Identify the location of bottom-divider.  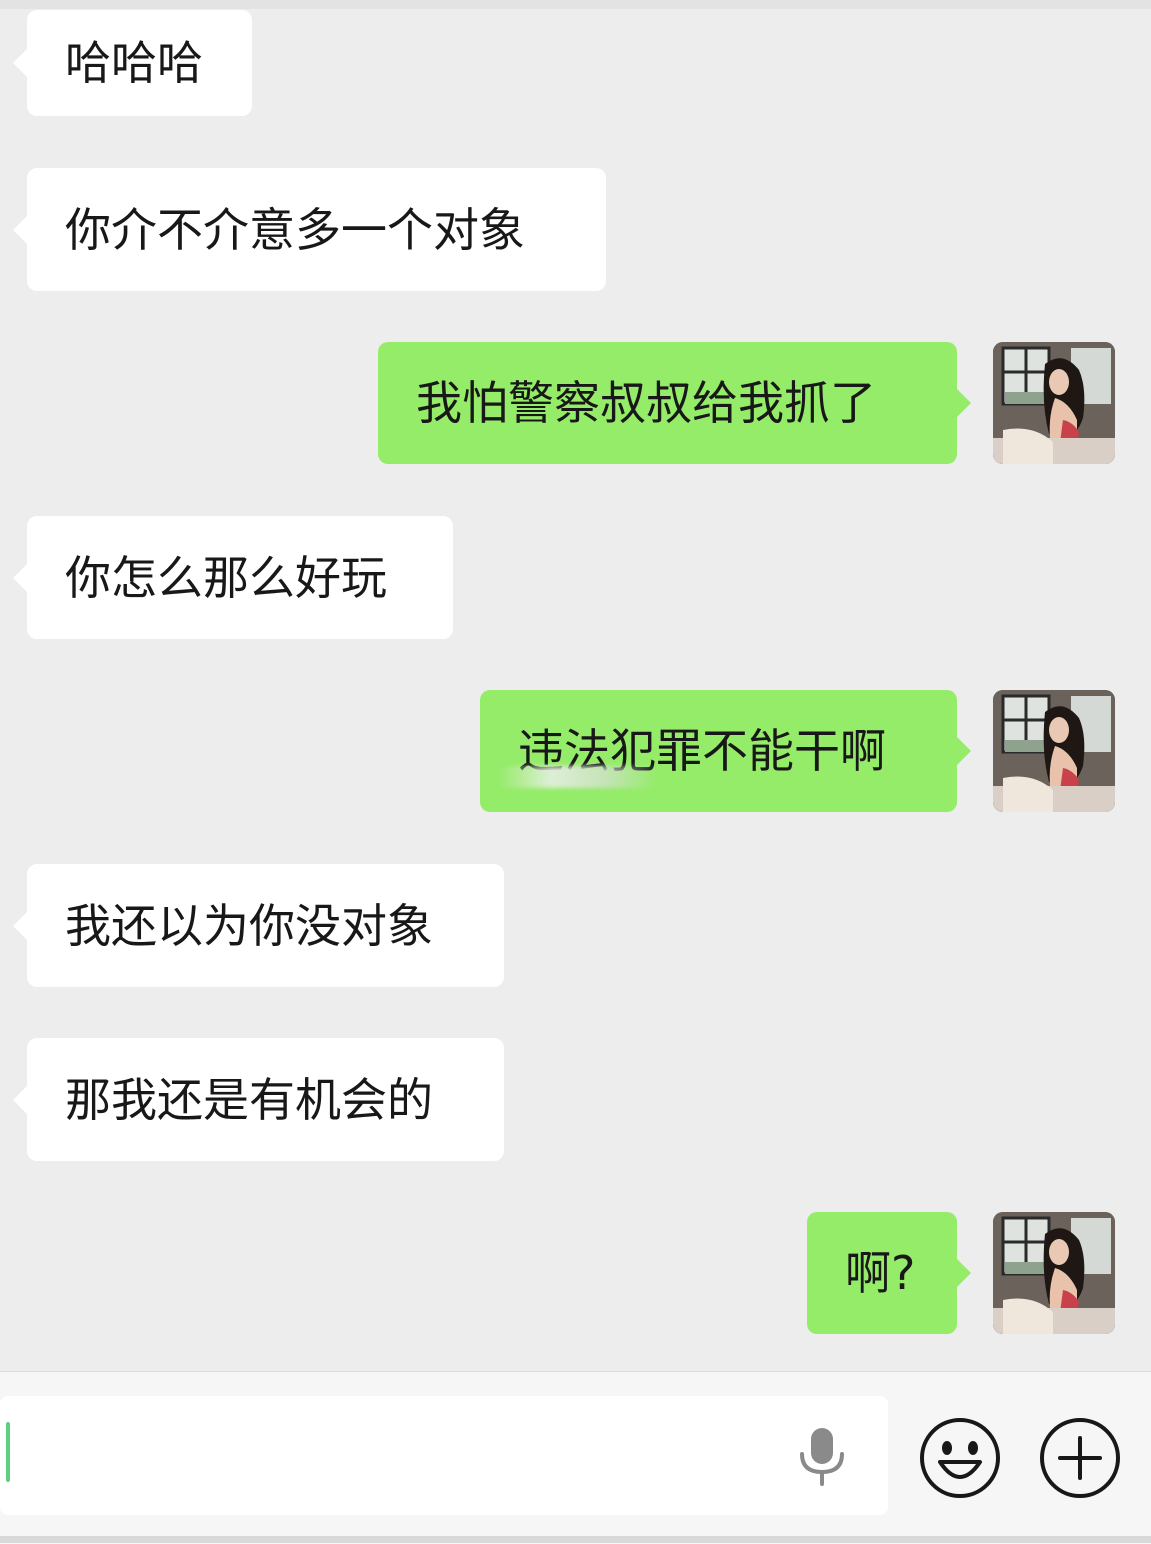
(575, 1539).